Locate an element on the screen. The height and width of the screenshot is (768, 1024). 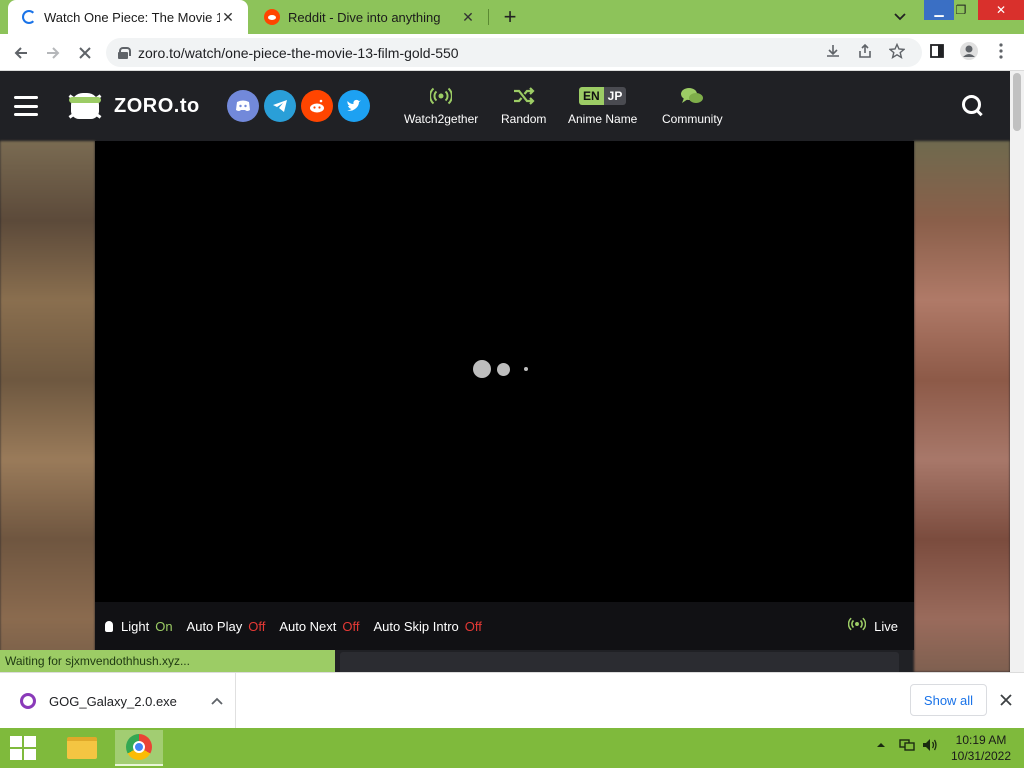
browser-menu-icon is located at coordinates (1001, 51).